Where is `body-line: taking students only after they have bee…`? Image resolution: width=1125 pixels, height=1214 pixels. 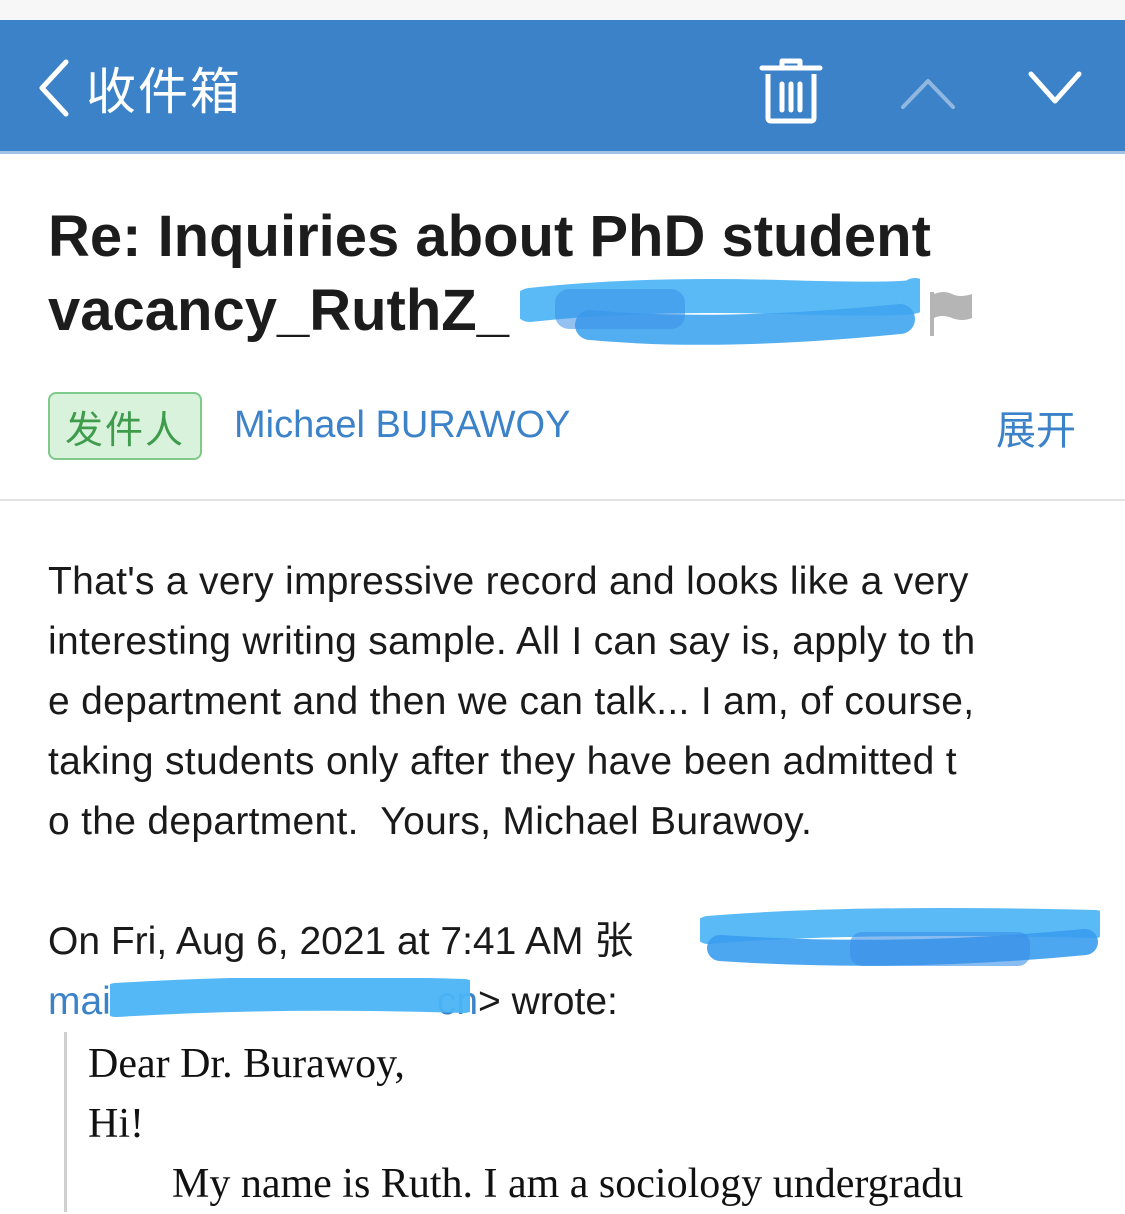 body-line: taking students only after they have bee… is located at coordinates (502, 761).